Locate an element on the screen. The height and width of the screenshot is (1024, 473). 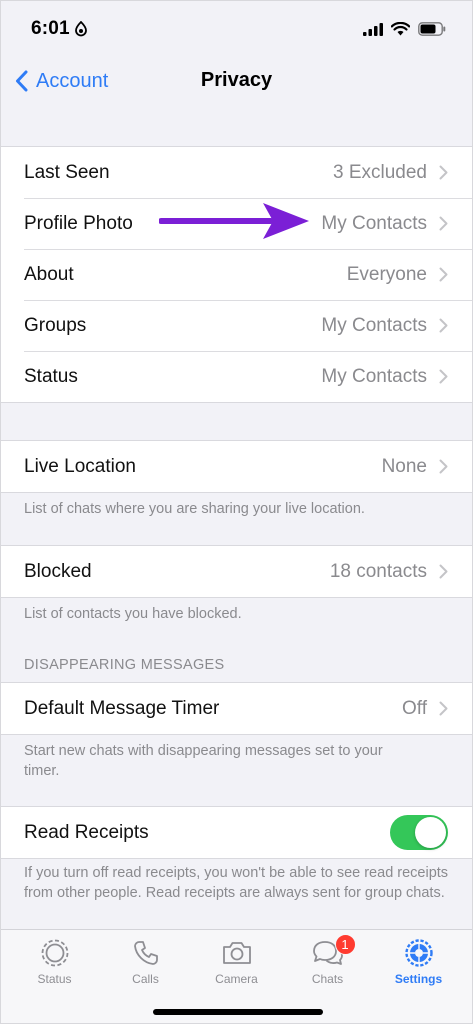
row-value: None is located at coordinates (404, 466).